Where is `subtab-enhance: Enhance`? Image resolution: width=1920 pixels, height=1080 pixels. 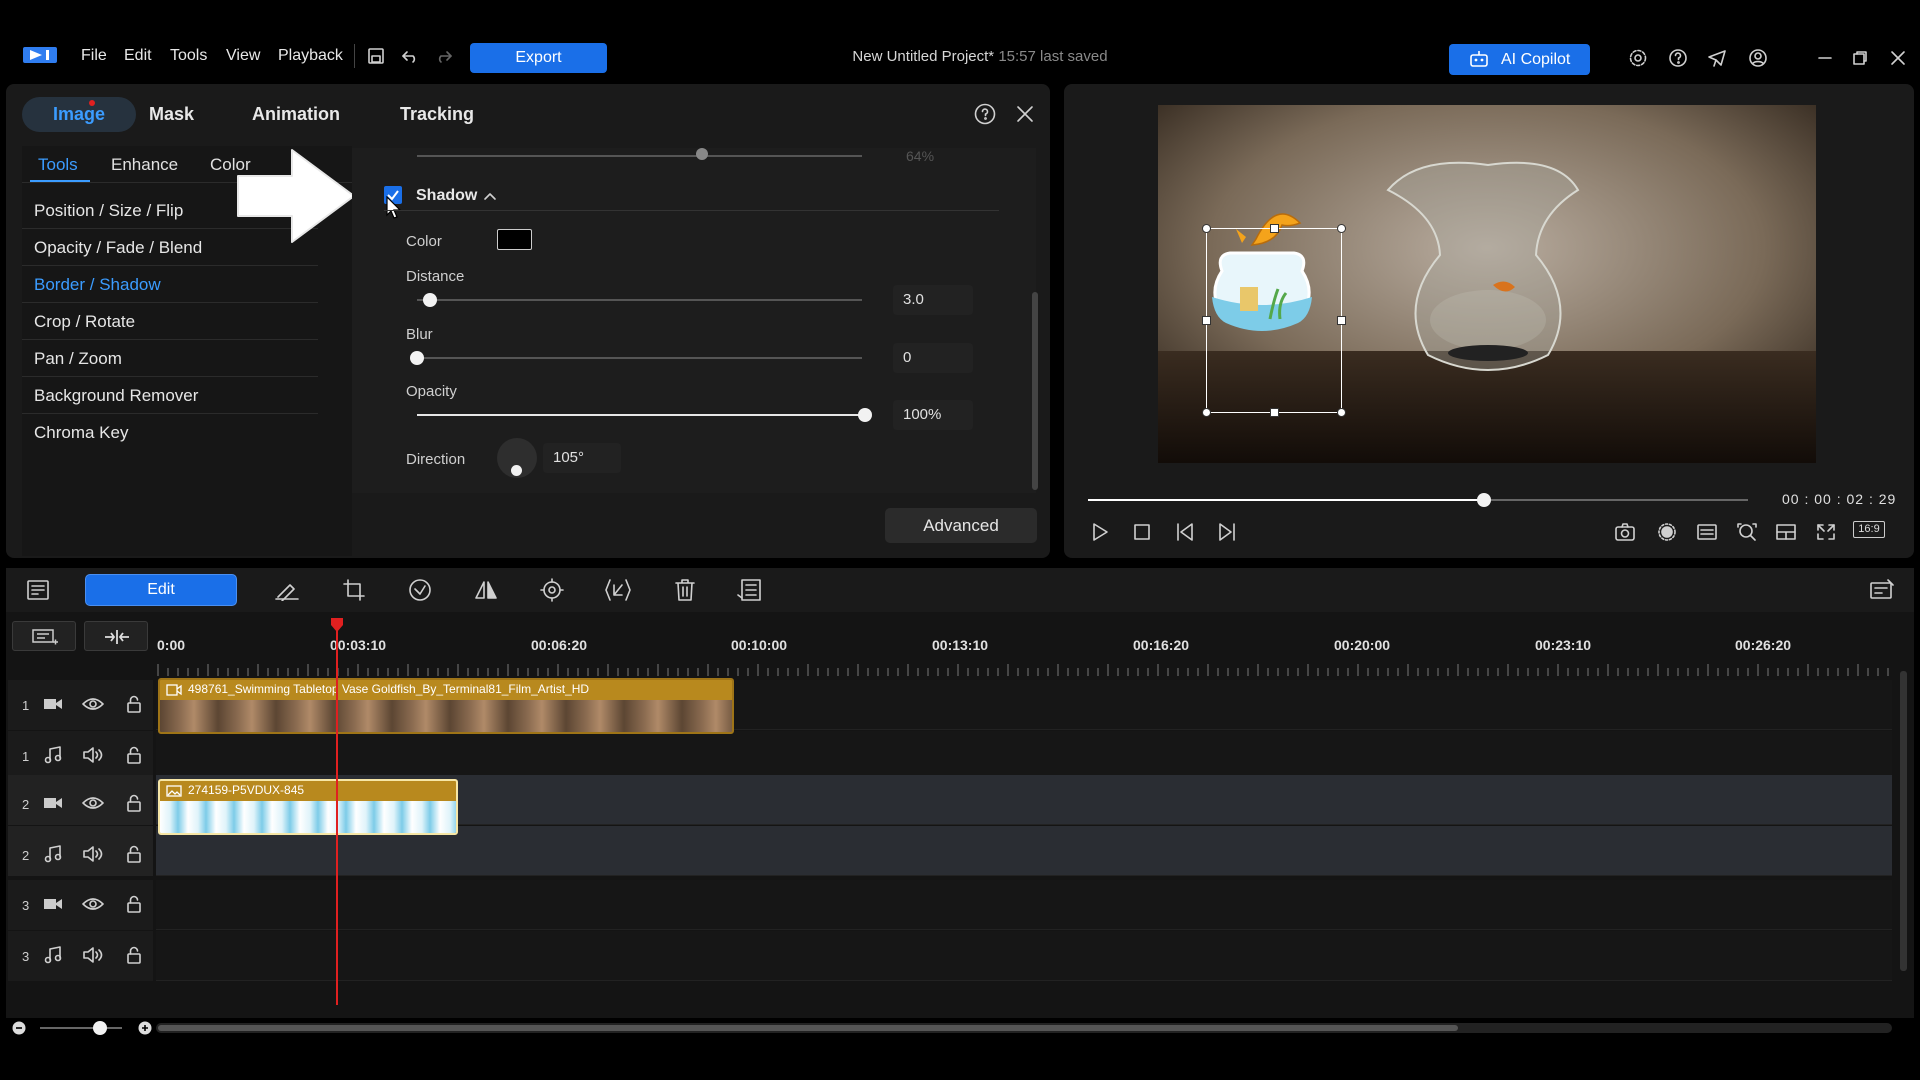
subtab-enhance: Enhance is located at coordinates (144, 165).